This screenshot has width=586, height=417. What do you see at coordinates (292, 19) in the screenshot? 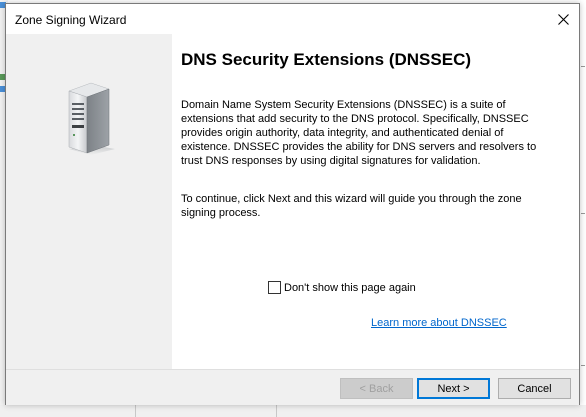
I see `title-bar: Zone Signing Wizard` at bounding box center [292, 19].